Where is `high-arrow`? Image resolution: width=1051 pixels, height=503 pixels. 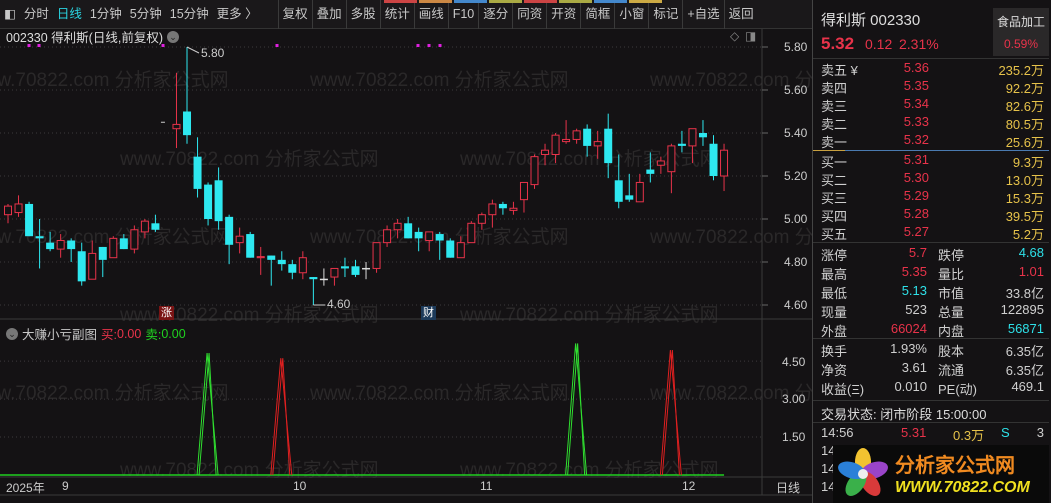 high-arrow is located at coordinates (193, 50).